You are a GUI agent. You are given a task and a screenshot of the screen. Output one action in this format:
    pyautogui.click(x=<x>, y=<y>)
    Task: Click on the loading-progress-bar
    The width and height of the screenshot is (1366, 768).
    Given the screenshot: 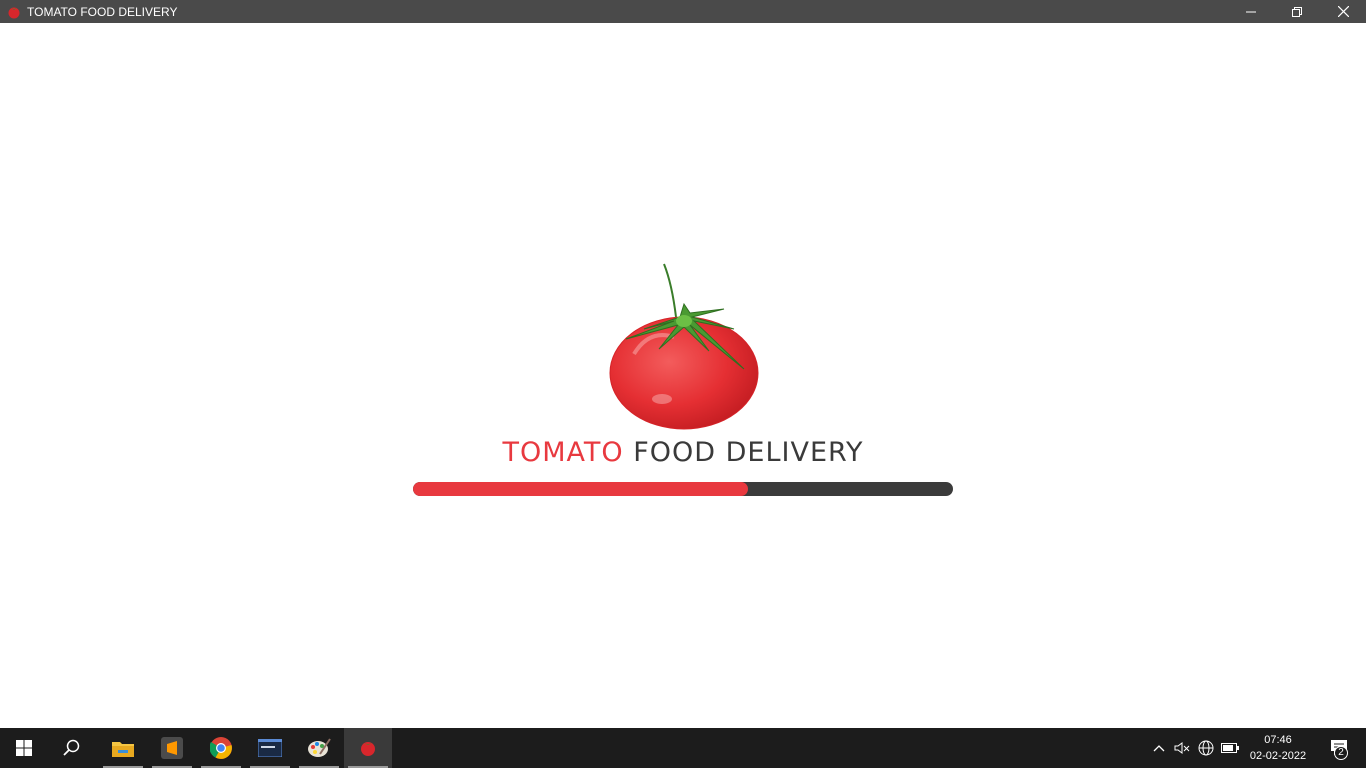 What is the action you would take?
    pyautogui.click(x=683, y=489)
    